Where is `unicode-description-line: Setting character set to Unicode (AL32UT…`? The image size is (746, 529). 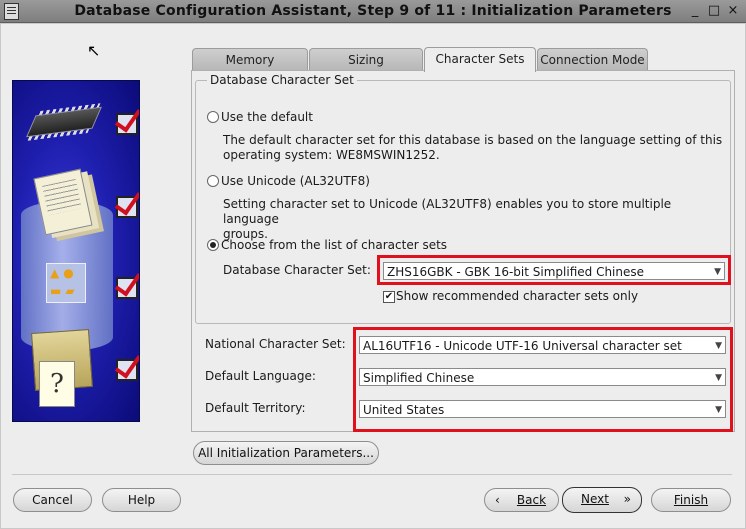
unicode-description-line: Setting character set to Unicode (AL32UT… is located at coordinates (447, 211).